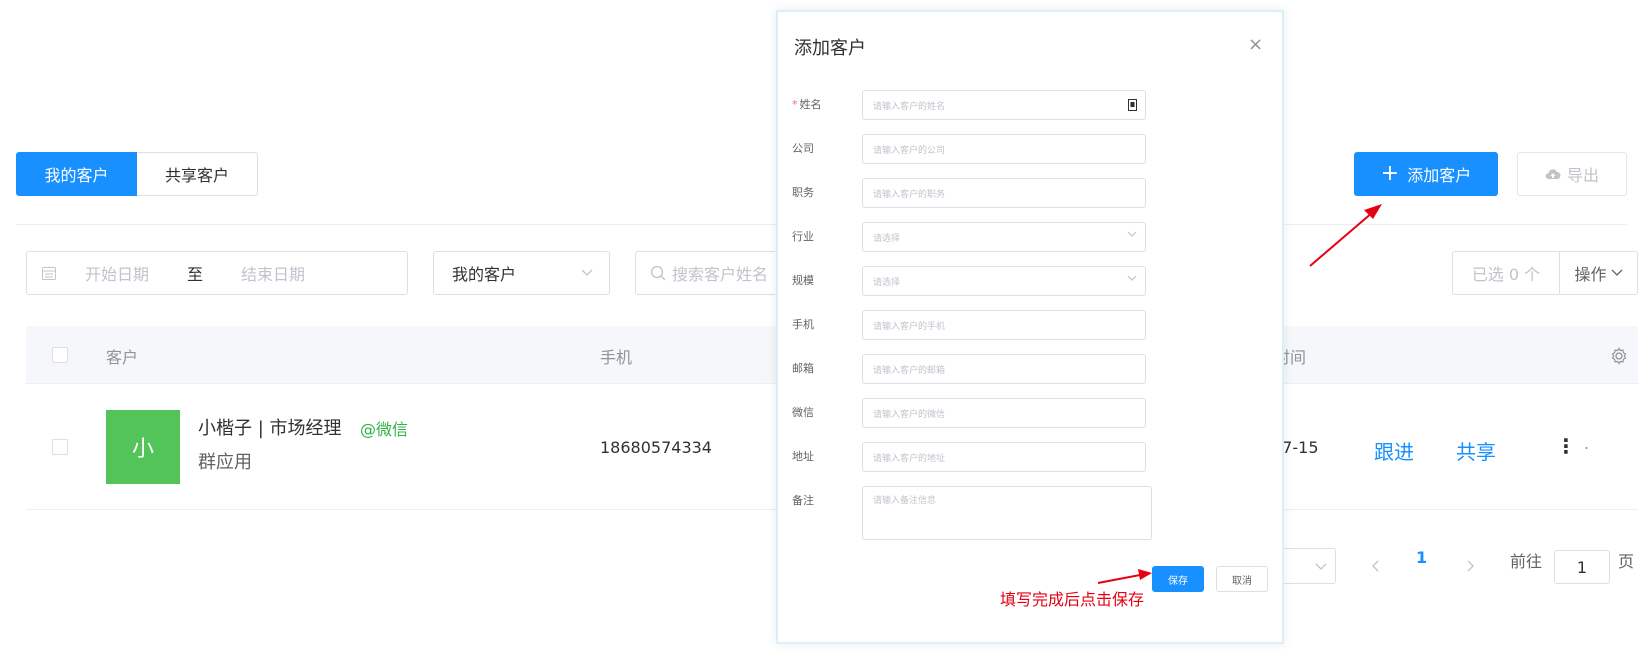  Describe the element at coordinates (909, 370) in the screenshot. I see `field-placeholder: 请输入客户的邮箱` at that location.